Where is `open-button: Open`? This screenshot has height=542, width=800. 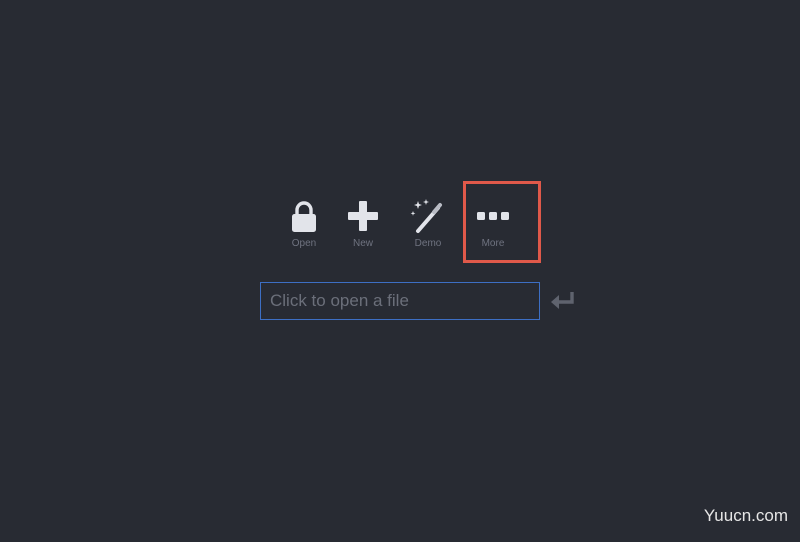 open-button: Open is located at coordinates (304, 221).